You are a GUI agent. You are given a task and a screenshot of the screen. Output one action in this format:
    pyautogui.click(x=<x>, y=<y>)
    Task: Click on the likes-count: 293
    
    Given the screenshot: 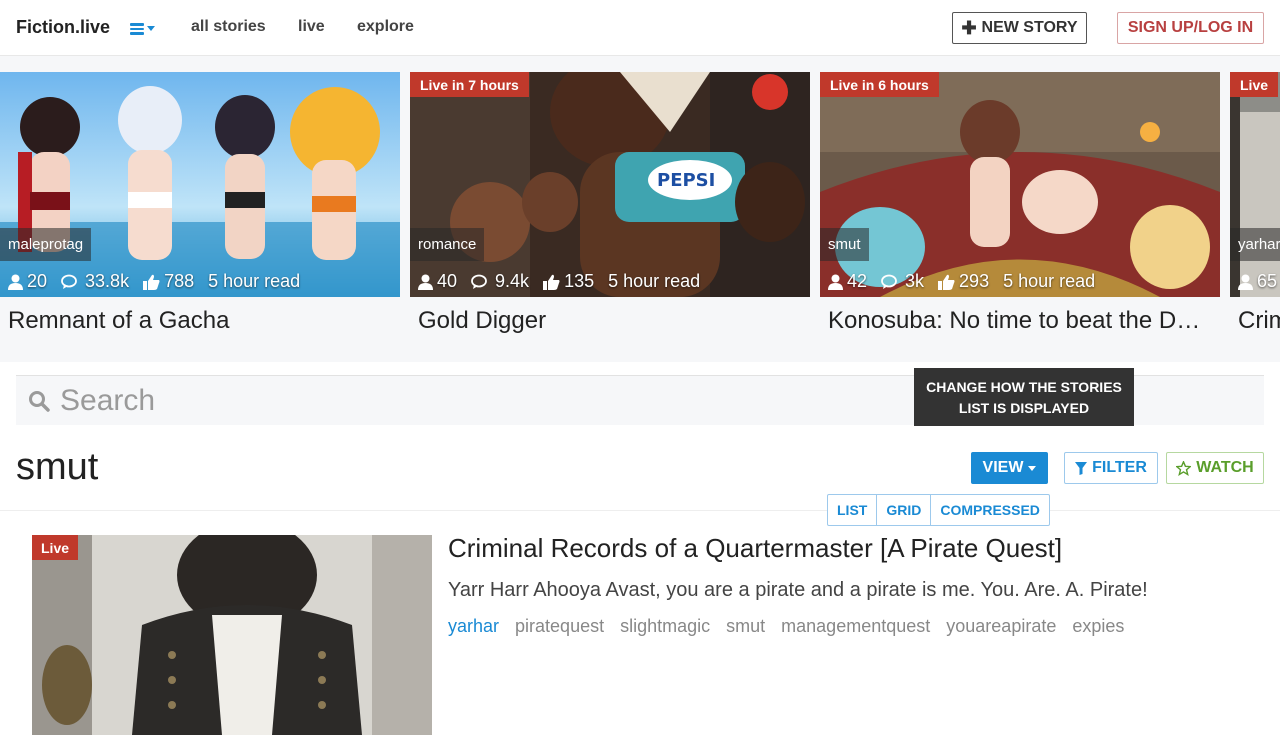 What is the action you would take?
    pyautogui.click(x=974, y=281)
    